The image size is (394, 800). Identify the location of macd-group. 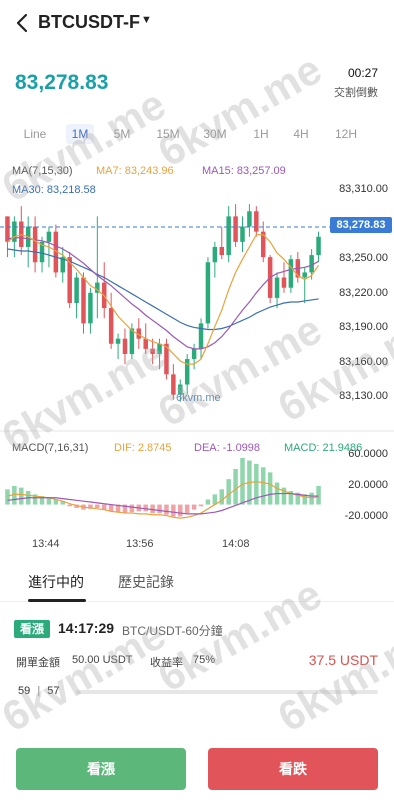
(163, 488).